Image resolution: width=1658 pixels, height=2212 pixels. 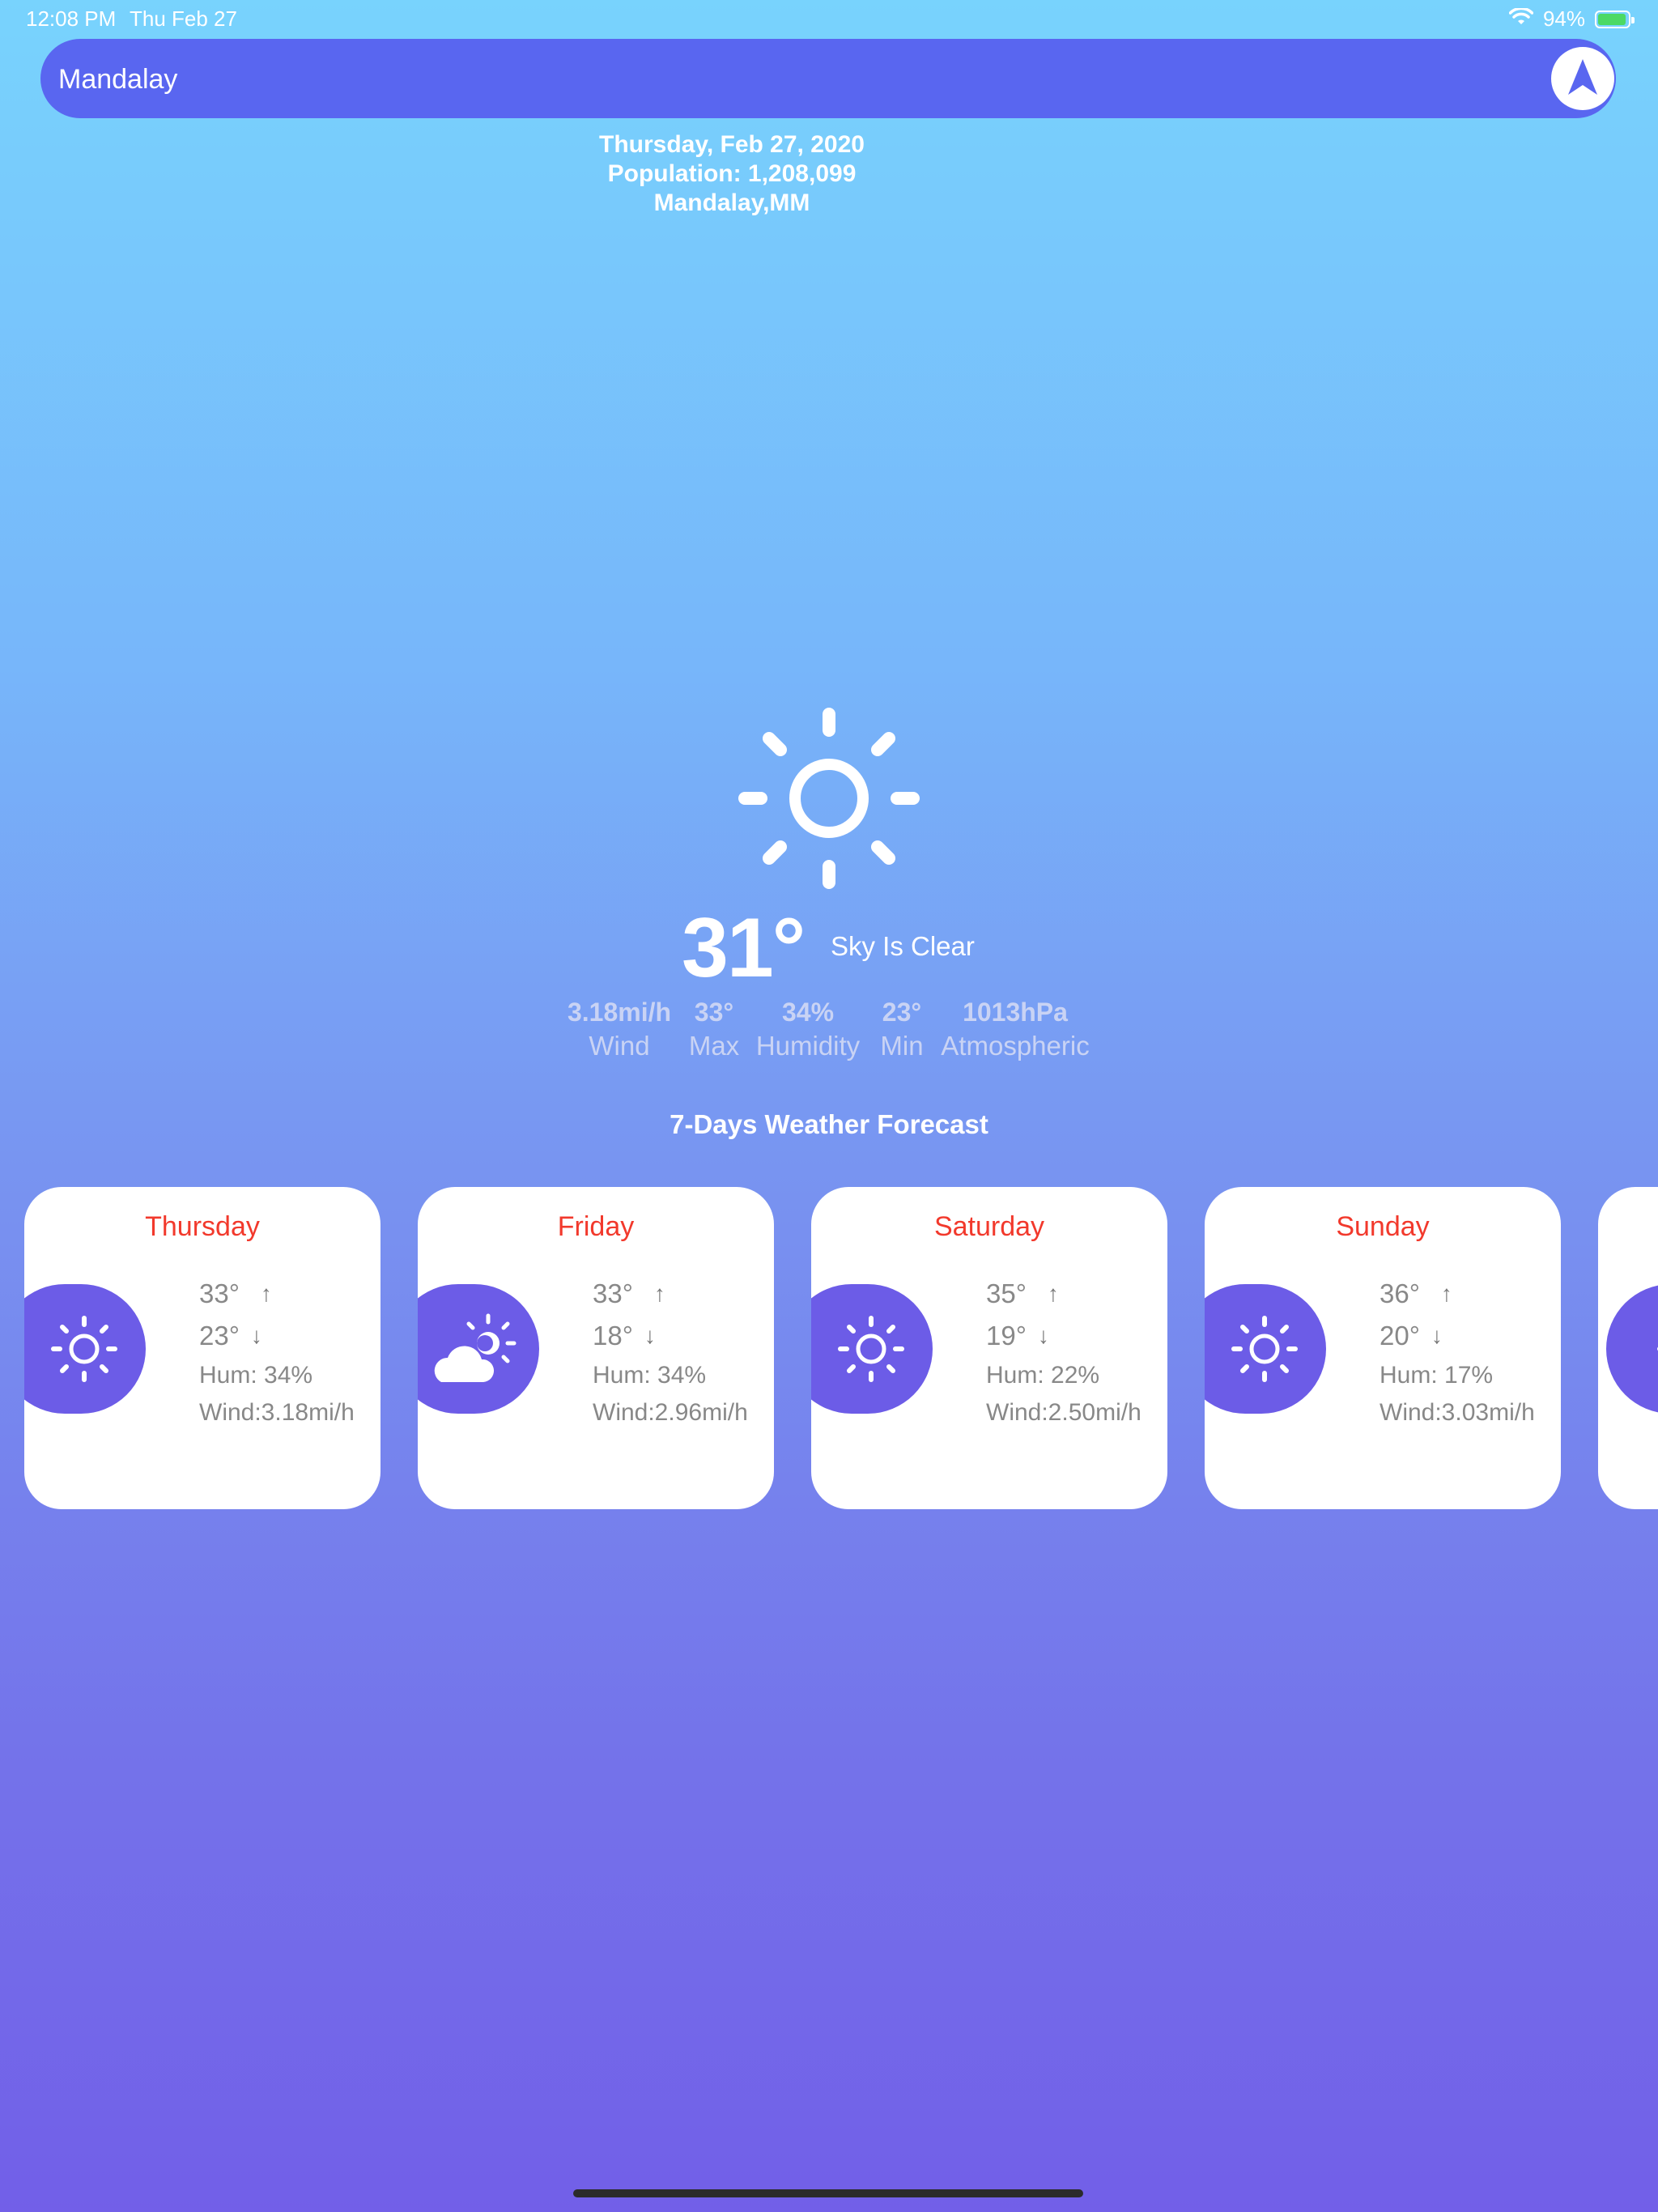 What do you see at coordinates (619, 1012) in the screenshot?
I see `stat-value: 3.18mi/h` at bounding box center [619, 1012].